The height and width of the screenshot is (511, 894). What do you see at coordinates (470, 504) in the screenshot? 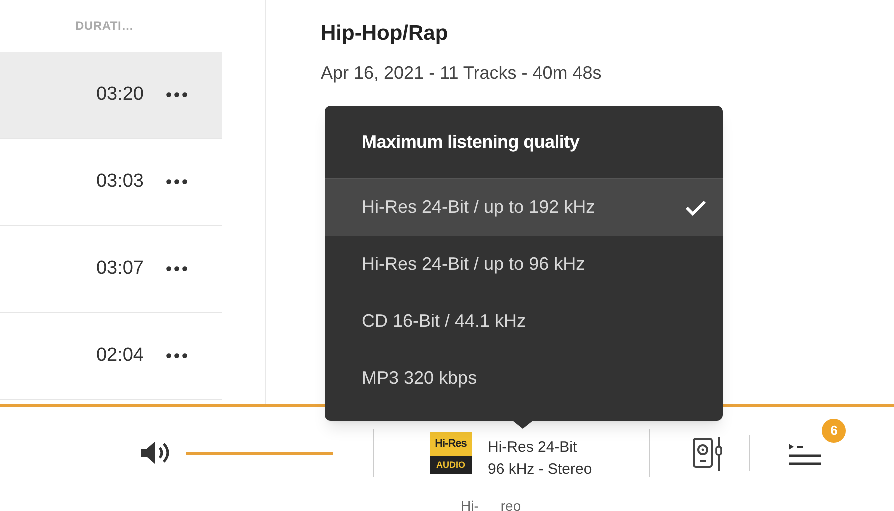
I see `tooltip-fragment: Hi-` at bounding box center [470, 504].